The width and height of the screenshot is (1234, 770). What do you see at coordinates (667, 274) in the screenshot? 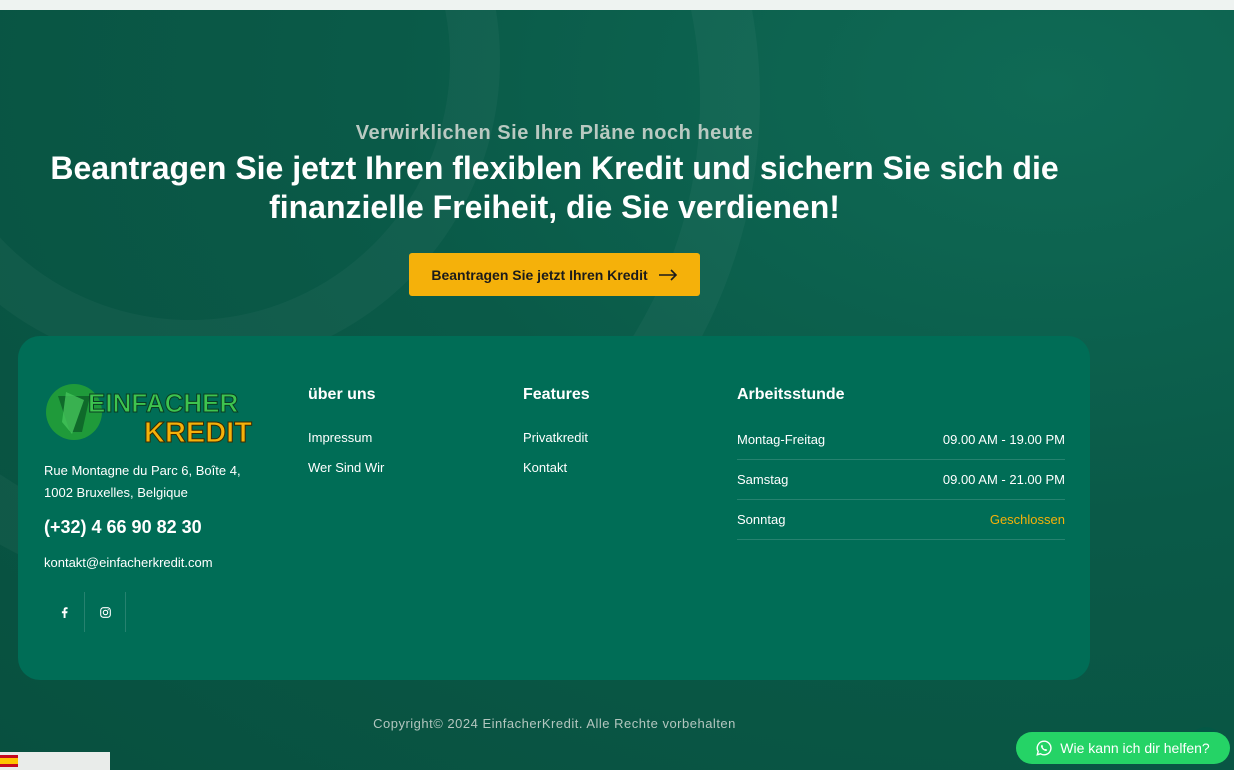
I see `arrow-right-icon` at bounding box center [667, 274].